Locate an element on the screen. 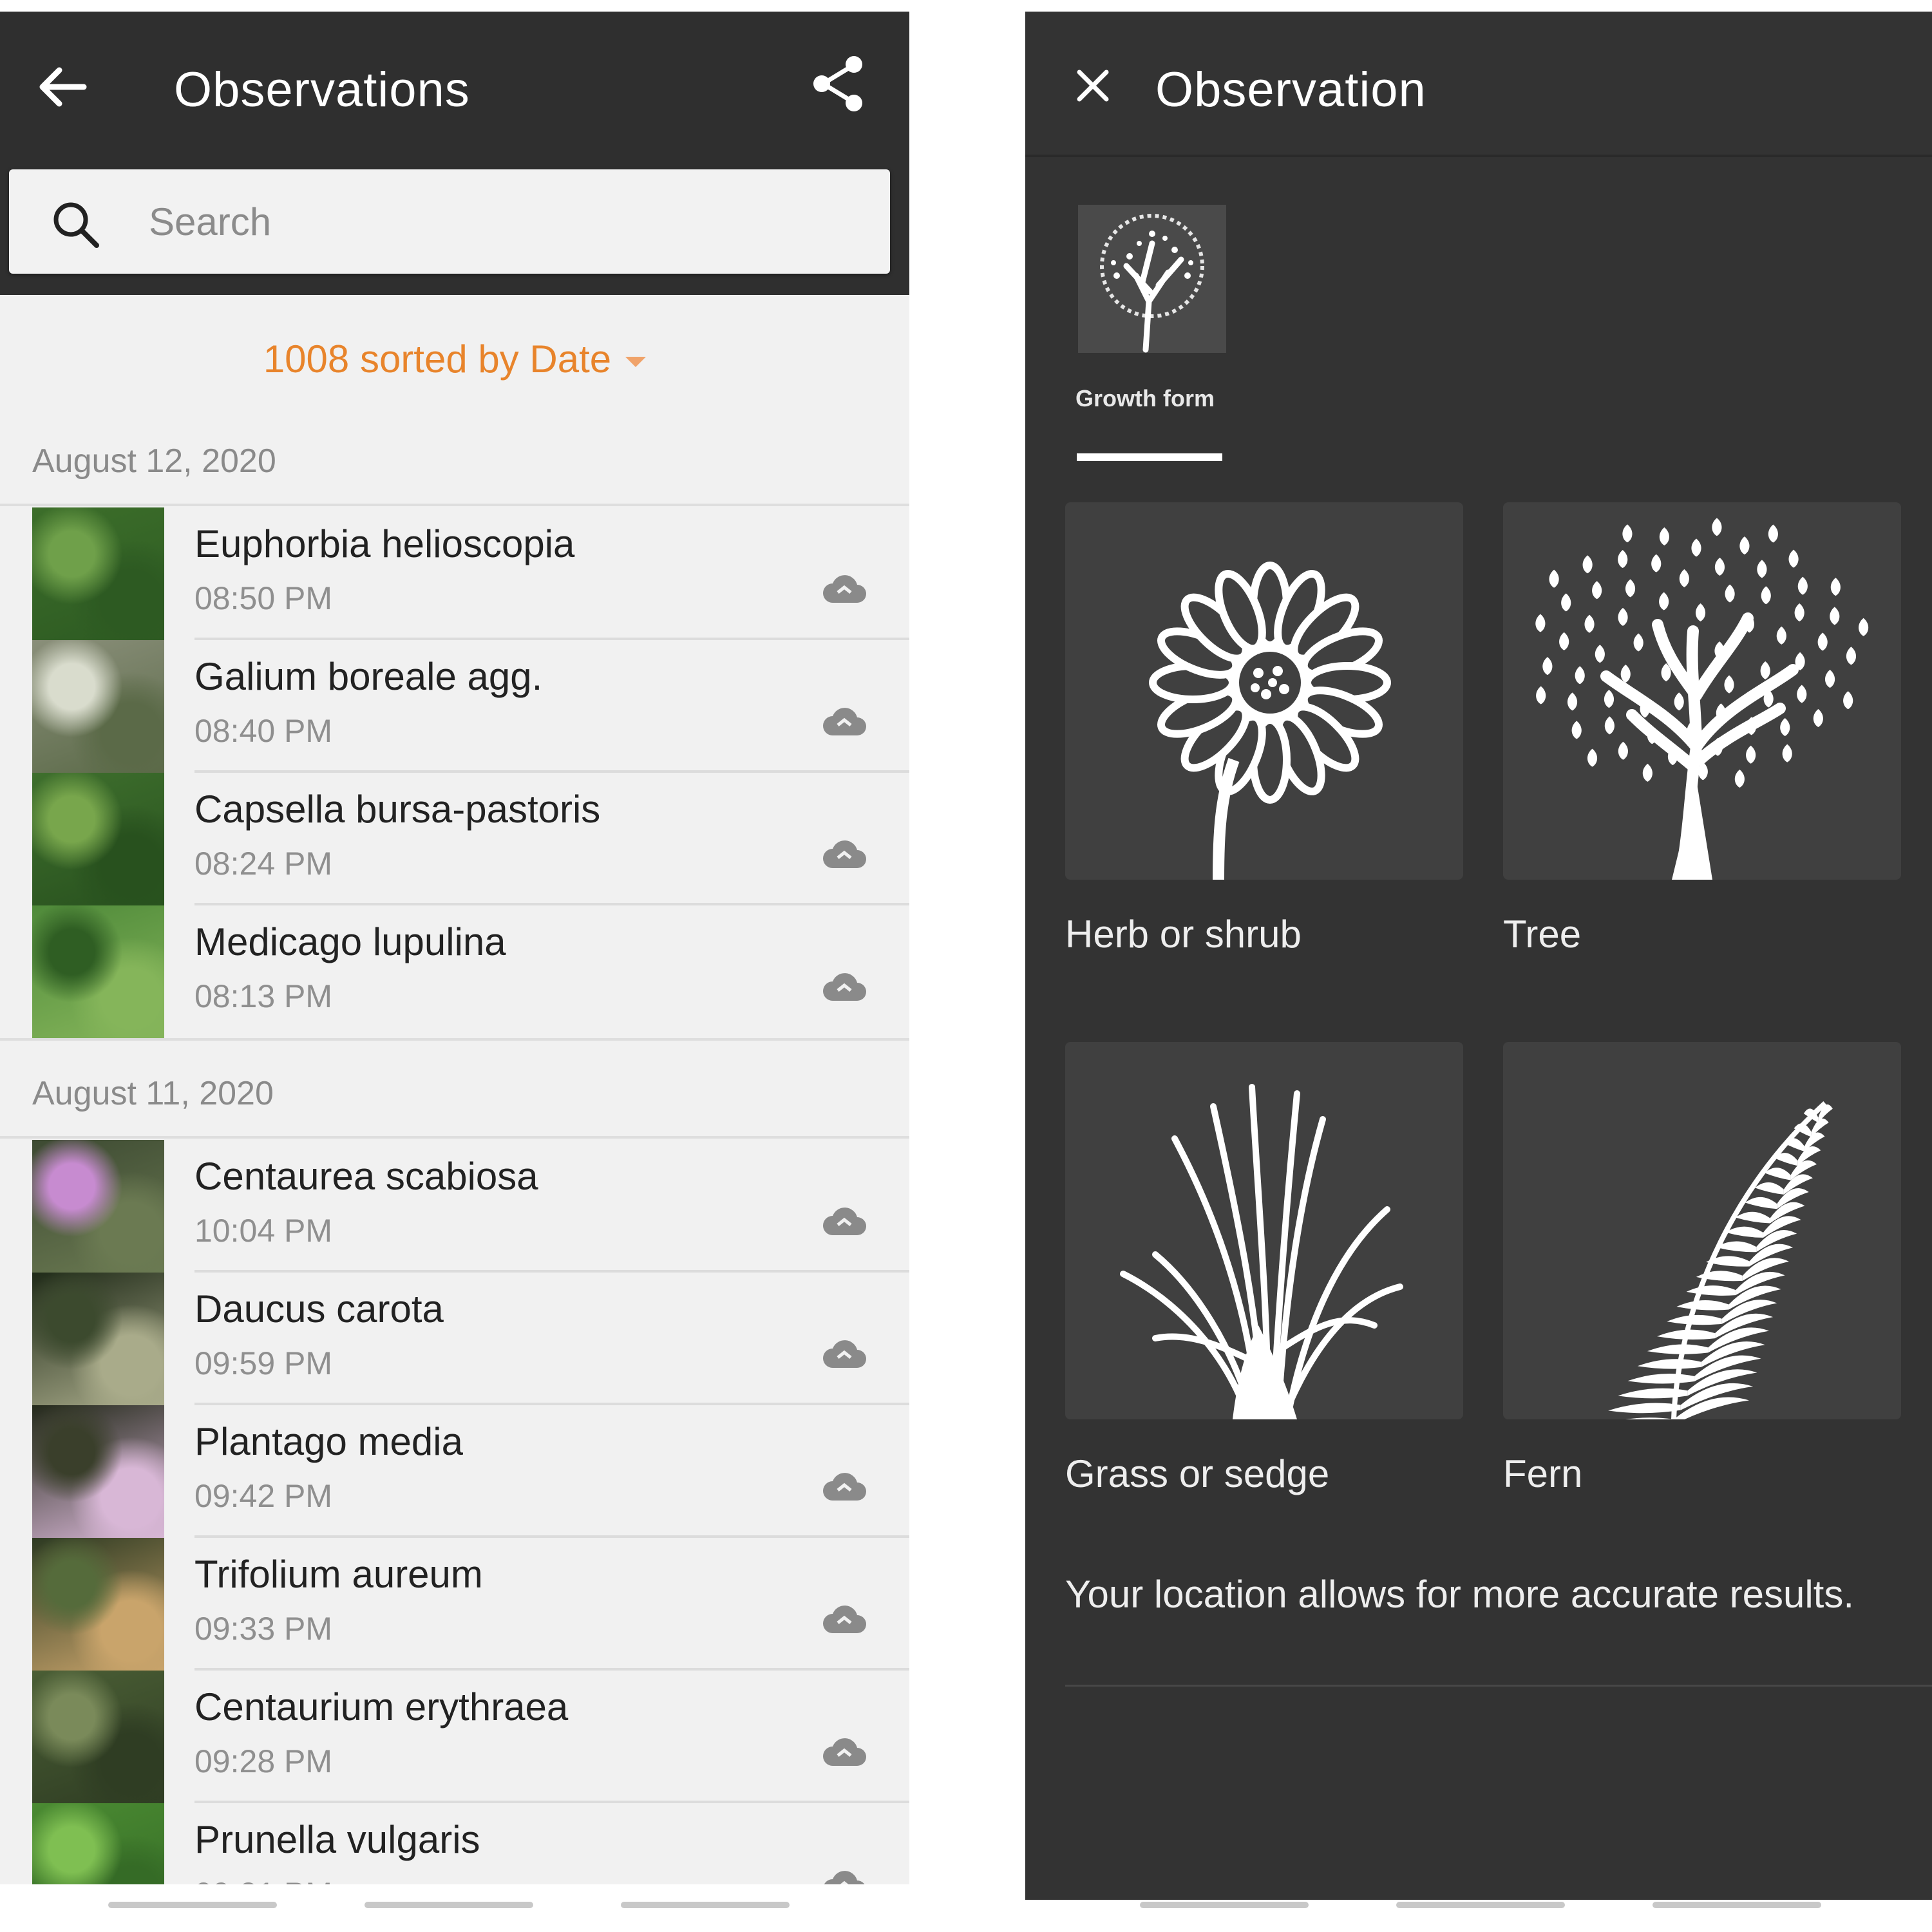 The height and width of the screenshot is (1932, 1932). observation-time: 09:28 PM is located at coordinates (263, 1761).